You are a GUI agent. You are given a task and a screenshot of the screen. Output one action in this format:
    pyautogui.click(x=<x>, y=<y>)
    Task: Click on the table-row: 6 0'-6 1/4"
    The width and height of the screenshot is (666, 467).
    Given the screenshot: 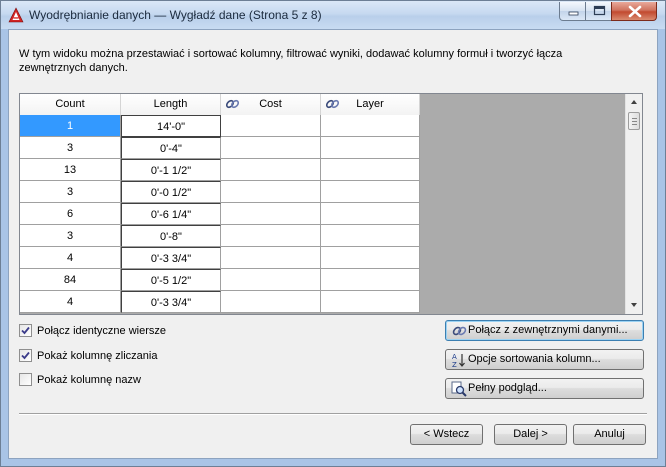 What is the action you would take?
    pyautogui.click(x=220, y=214)
    